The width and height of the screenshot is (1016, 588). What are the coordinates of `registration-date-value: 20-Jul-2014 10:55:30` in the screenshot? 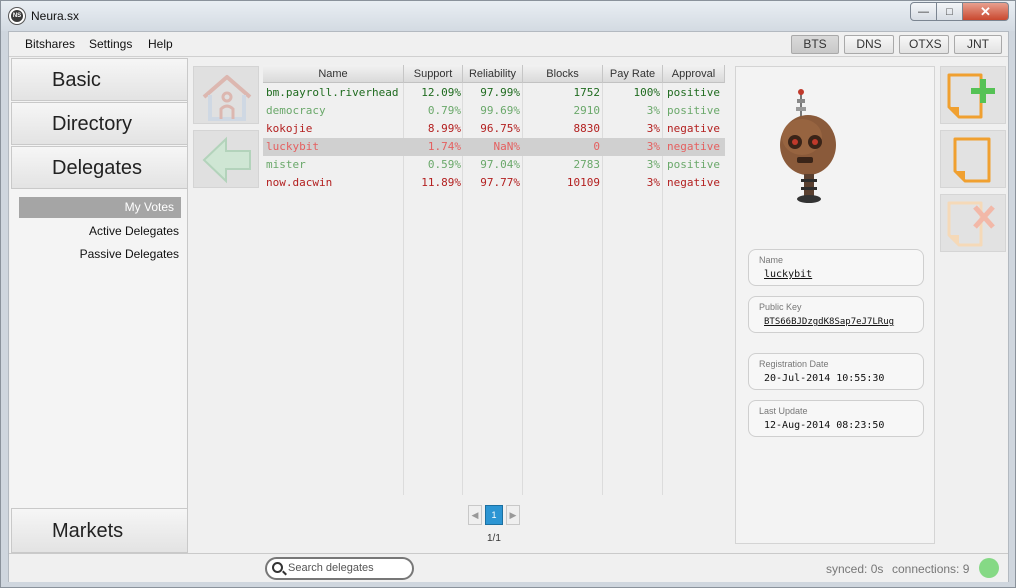 It's located at (824, 378).